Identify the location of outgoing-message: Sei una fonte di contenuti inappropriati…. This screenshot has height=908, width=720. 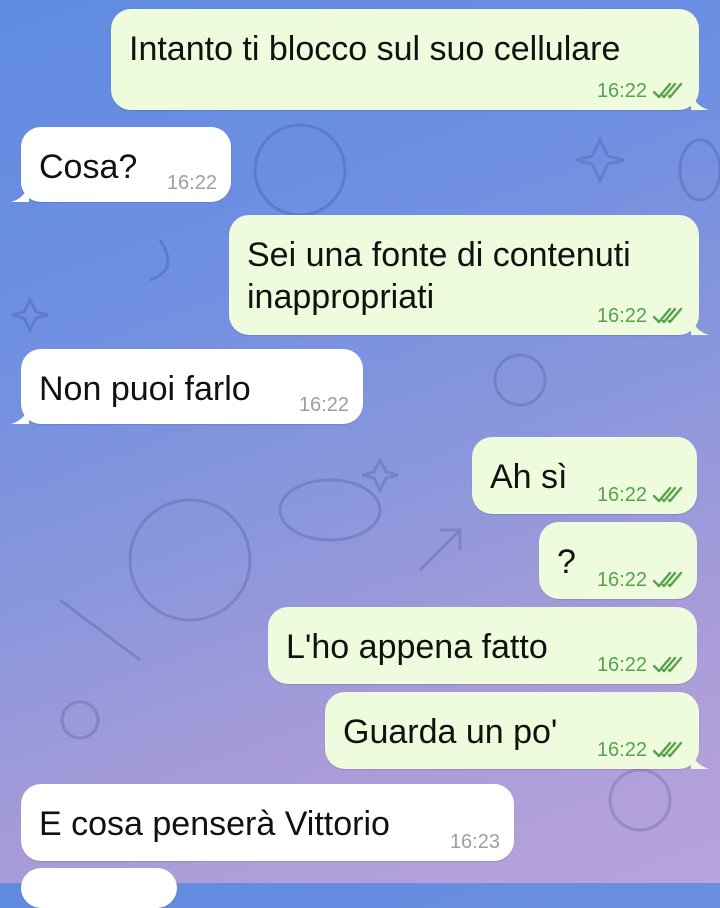
(464, 275).